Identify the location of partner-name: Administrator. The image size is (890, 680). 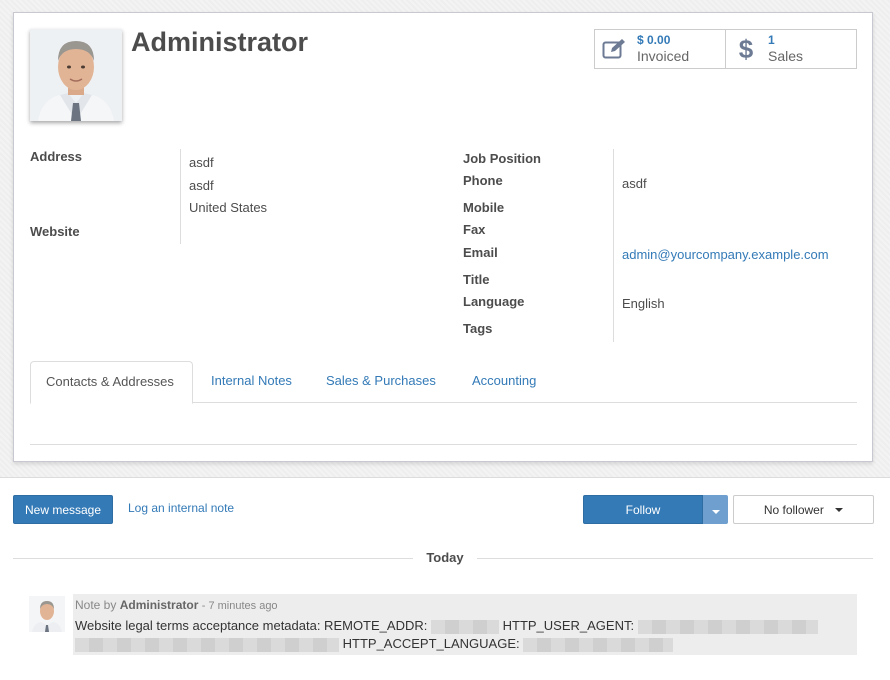
(220, 42).